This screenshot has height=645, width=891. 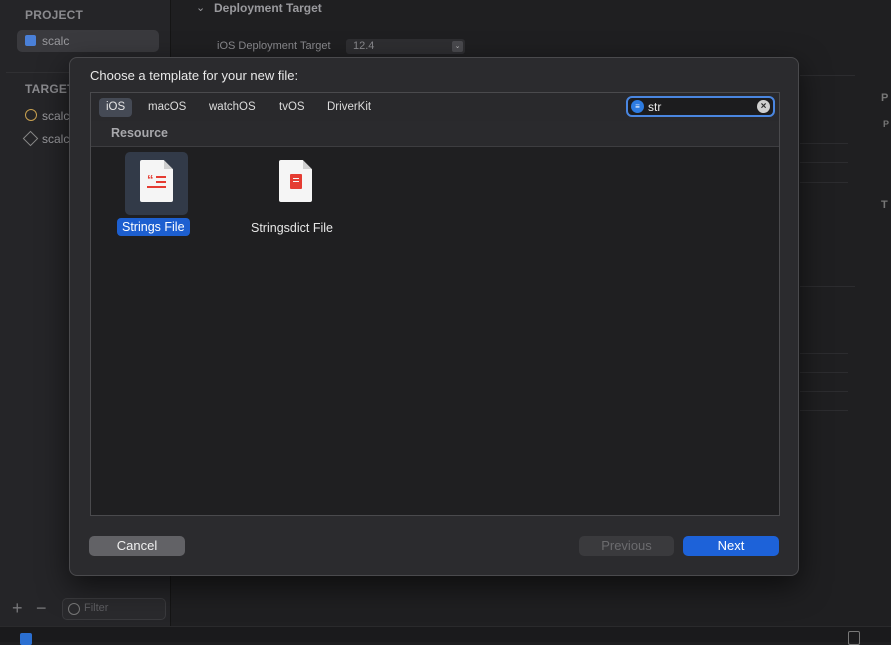 I want to click on ios-deployment-target-label: iOS Deployment Target, so click(x=274, y=46).